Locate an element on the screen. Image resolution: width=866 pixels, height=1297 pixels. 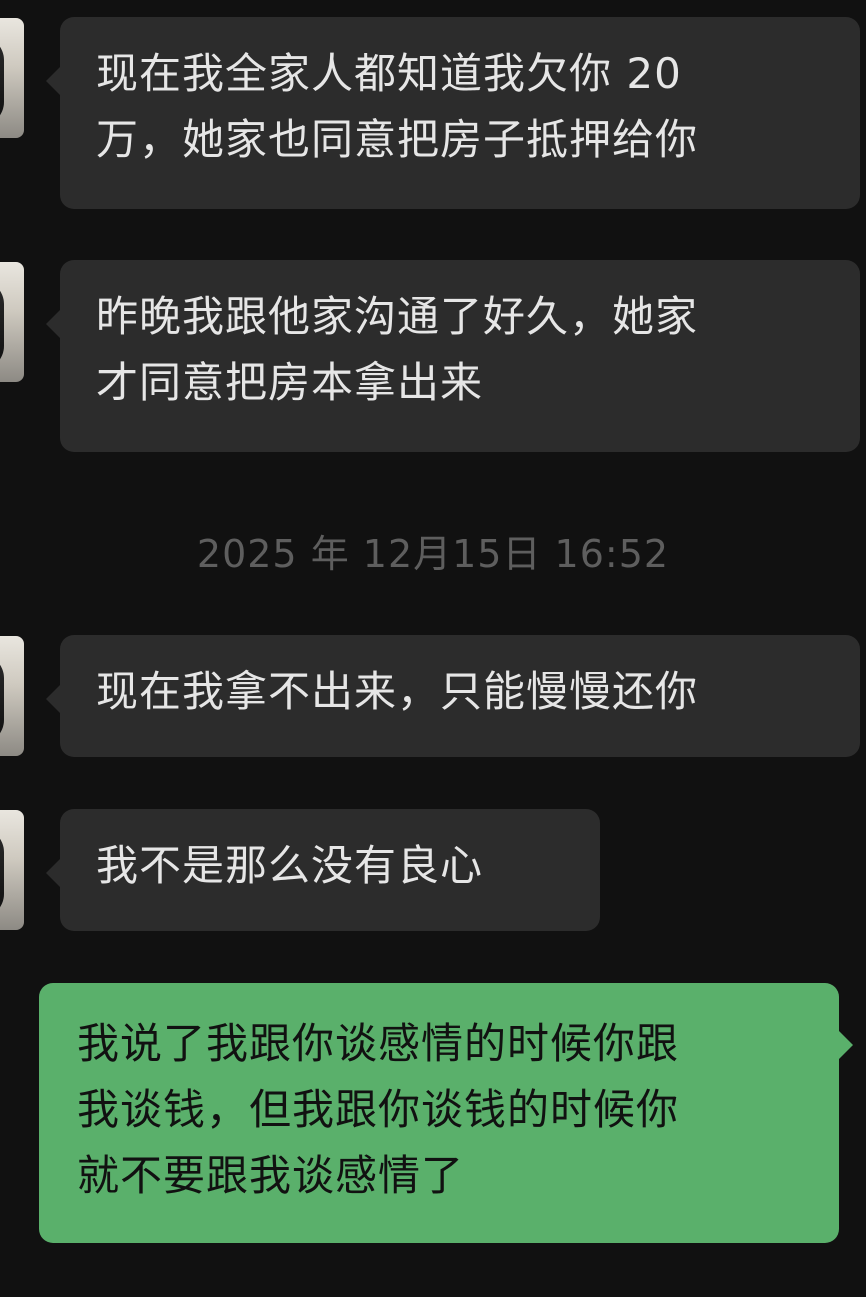
message-text-line: 现在我拿不出来，只能慢慢还你 is located at coordinates (397, 691).